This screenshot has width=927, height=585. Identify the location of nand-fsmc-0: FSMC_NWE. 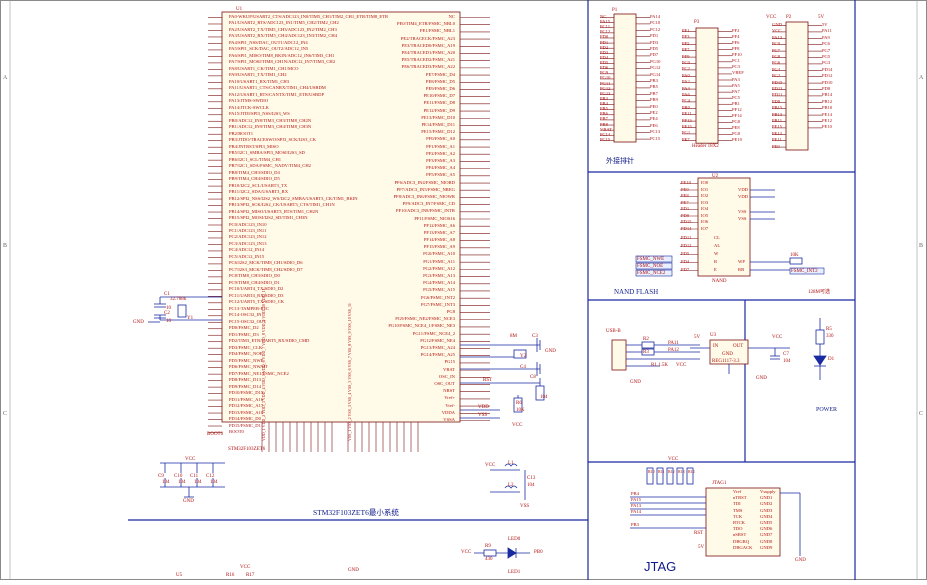
(651, 259).